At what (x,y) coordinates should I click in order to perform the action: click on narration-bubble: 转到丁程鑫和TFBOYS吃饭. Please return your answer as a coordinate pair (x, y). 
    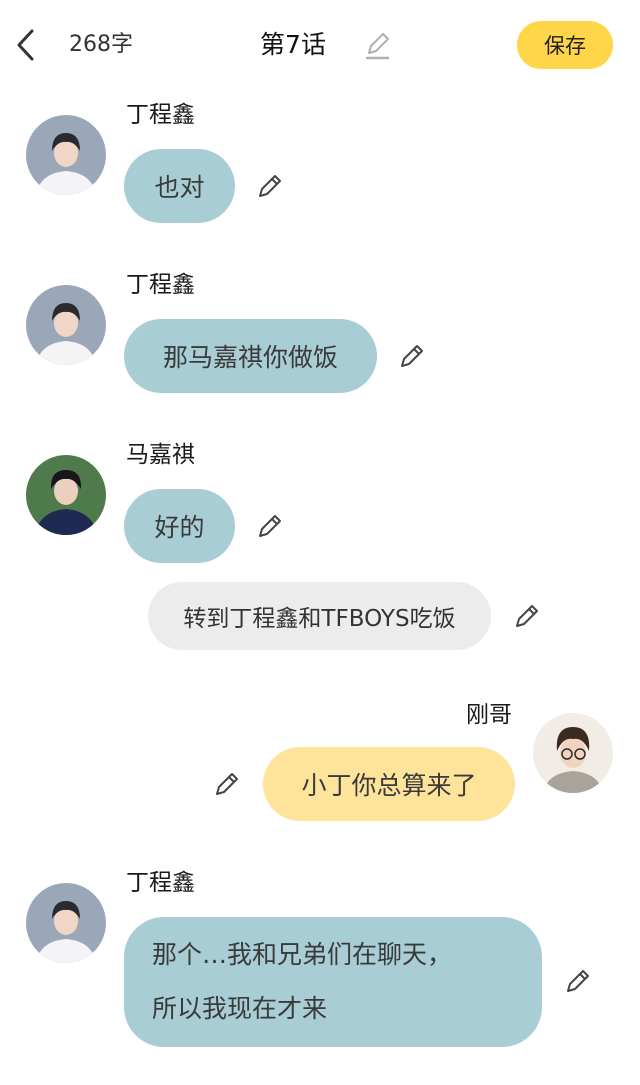
    Looking at the image, I should click on (319, 616).